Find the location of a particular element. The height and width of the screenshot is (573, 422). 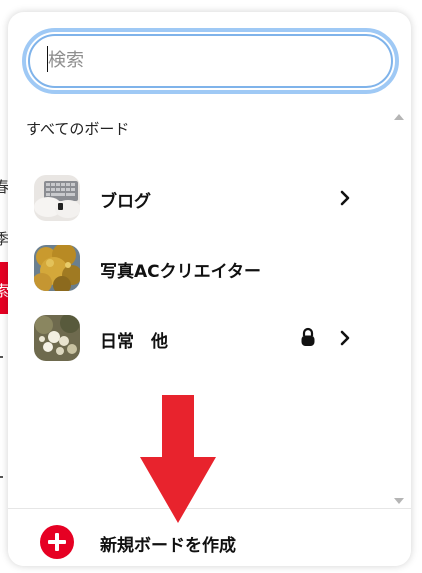

board-item-photo-ac-creator: 写真ACクリエイター is located at coordinates (199, 270).